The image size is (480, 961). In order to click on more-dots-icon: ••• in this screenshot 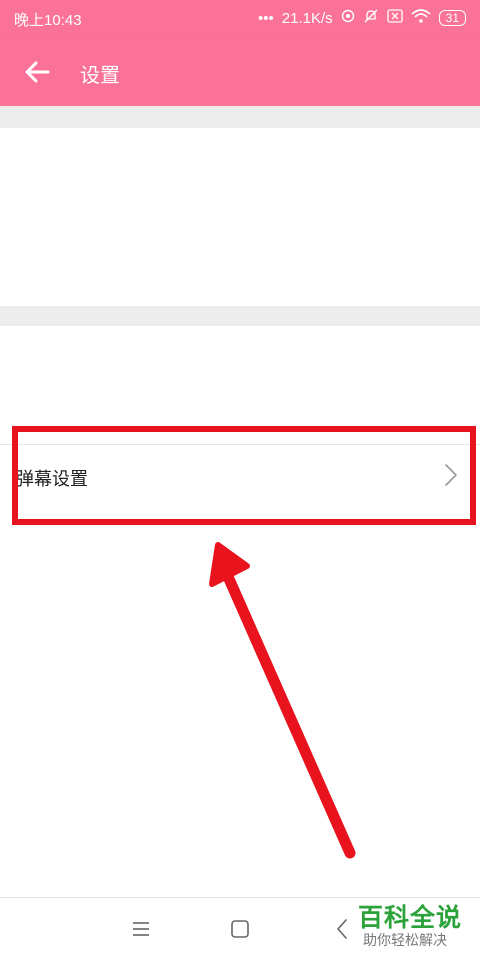, I will do `click(266, 18)`.